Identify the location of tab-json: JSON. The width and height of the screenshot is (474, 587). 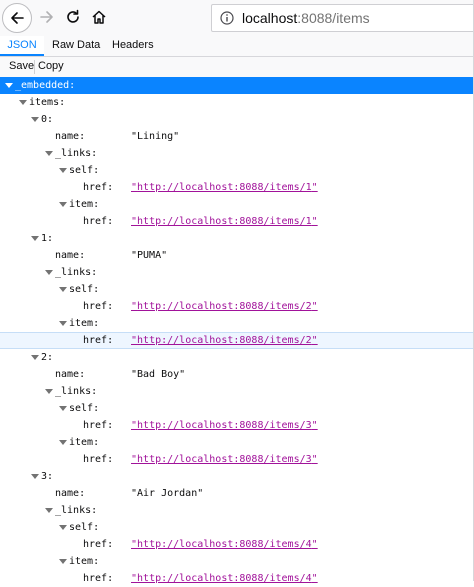
(22, 46).